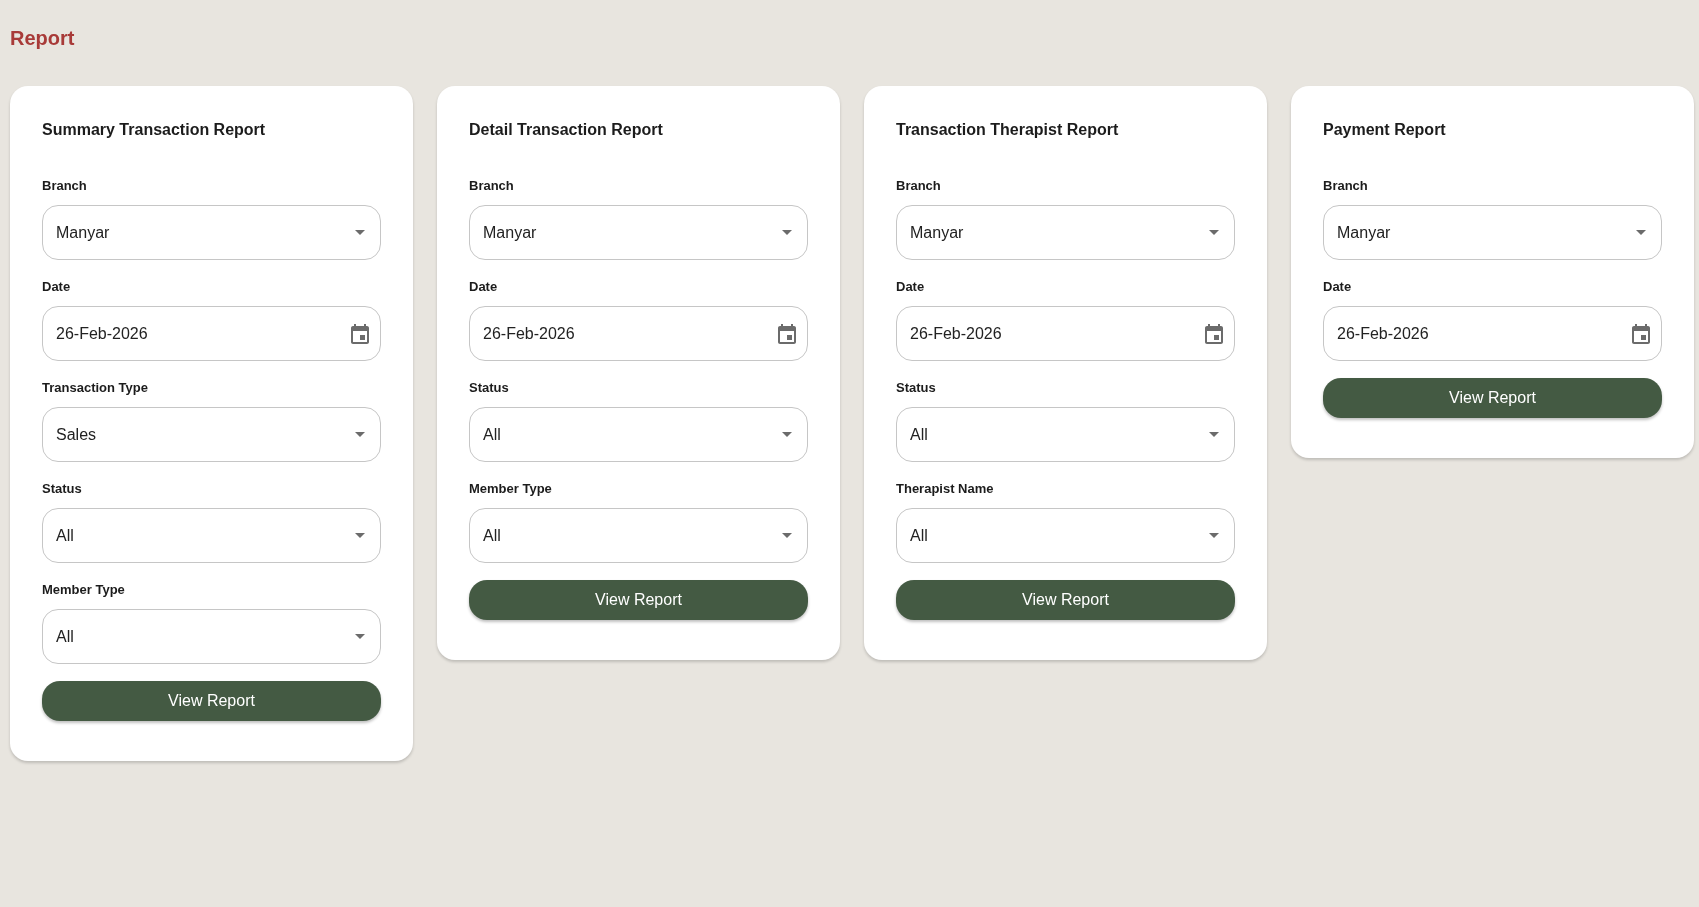 The height and width of the screenshot is (907, 1699). What do you see at coordinates (154, 130) in the screenshot?
I see `card-title: Summary Transaction Report` at bounding box center [154, 130].